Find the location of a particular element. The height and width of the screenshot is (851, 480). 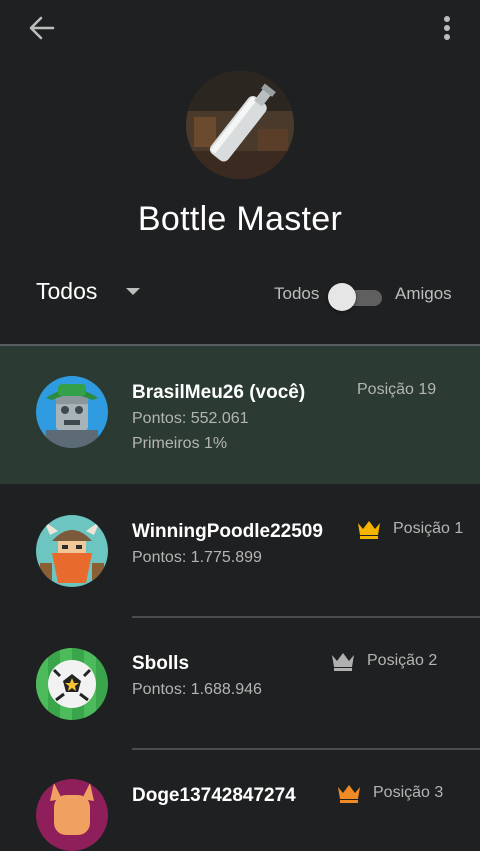

scope-dropdown-value: Todos is located at coordinates (67, 291).